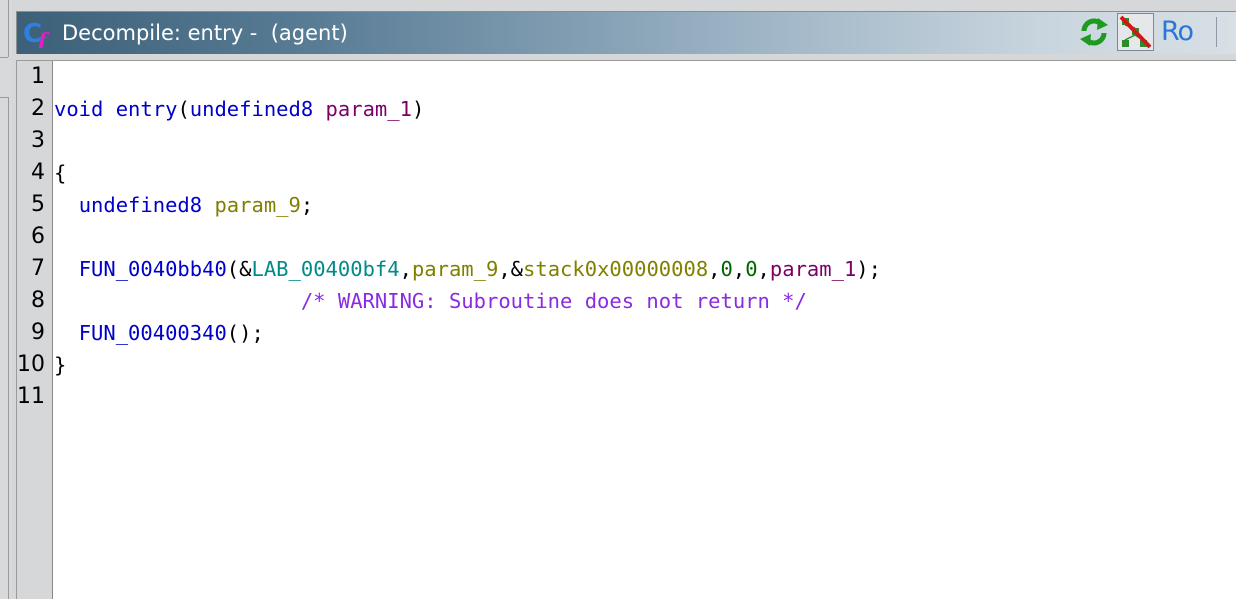 This screenshot has height=599, width=1236. What do you see at coordinates (325, 269) in the screenshot?
I see `label-lab-00400bf4: LAB_00400bf4` at bounding box center [325, 269].